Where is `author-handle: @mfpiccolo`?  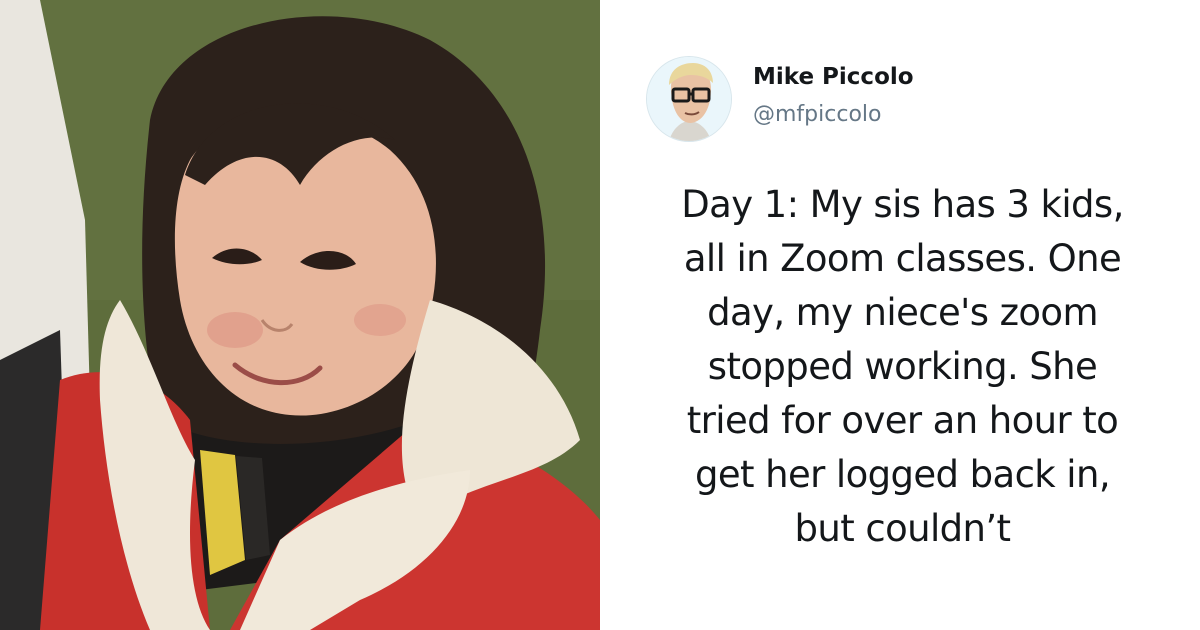 author-handle: @mfpiccolo is located at coordinates (817, 114).